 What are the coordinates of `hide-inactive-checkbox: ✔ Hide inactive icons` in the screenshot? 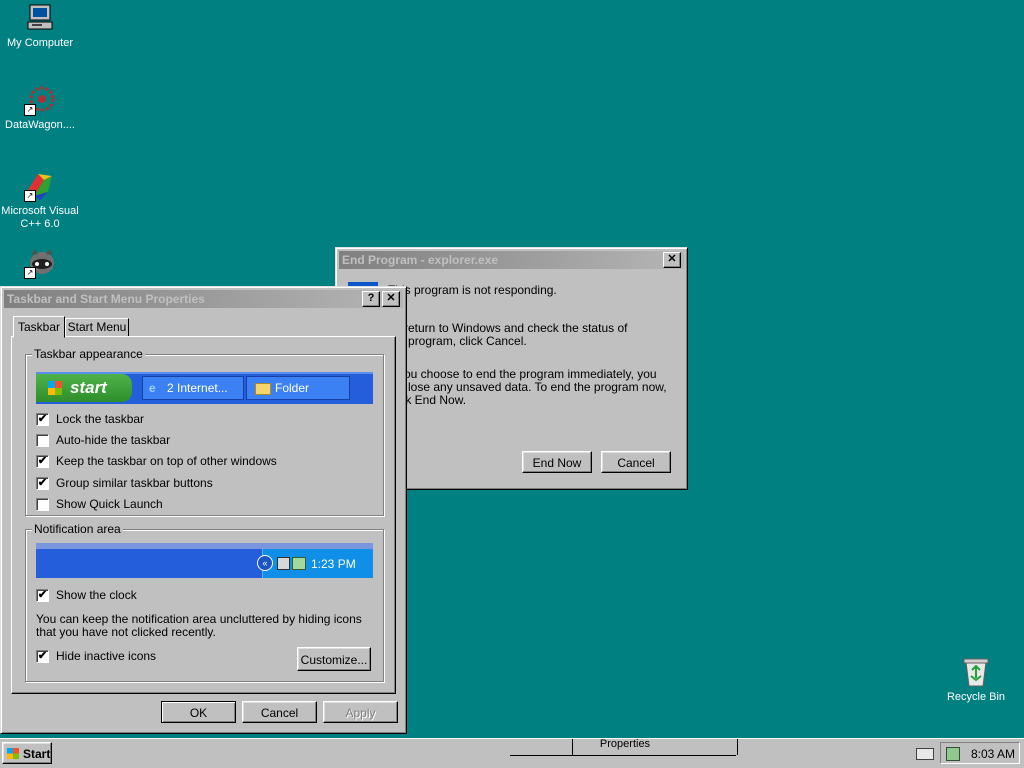 It's located at (96, 656).